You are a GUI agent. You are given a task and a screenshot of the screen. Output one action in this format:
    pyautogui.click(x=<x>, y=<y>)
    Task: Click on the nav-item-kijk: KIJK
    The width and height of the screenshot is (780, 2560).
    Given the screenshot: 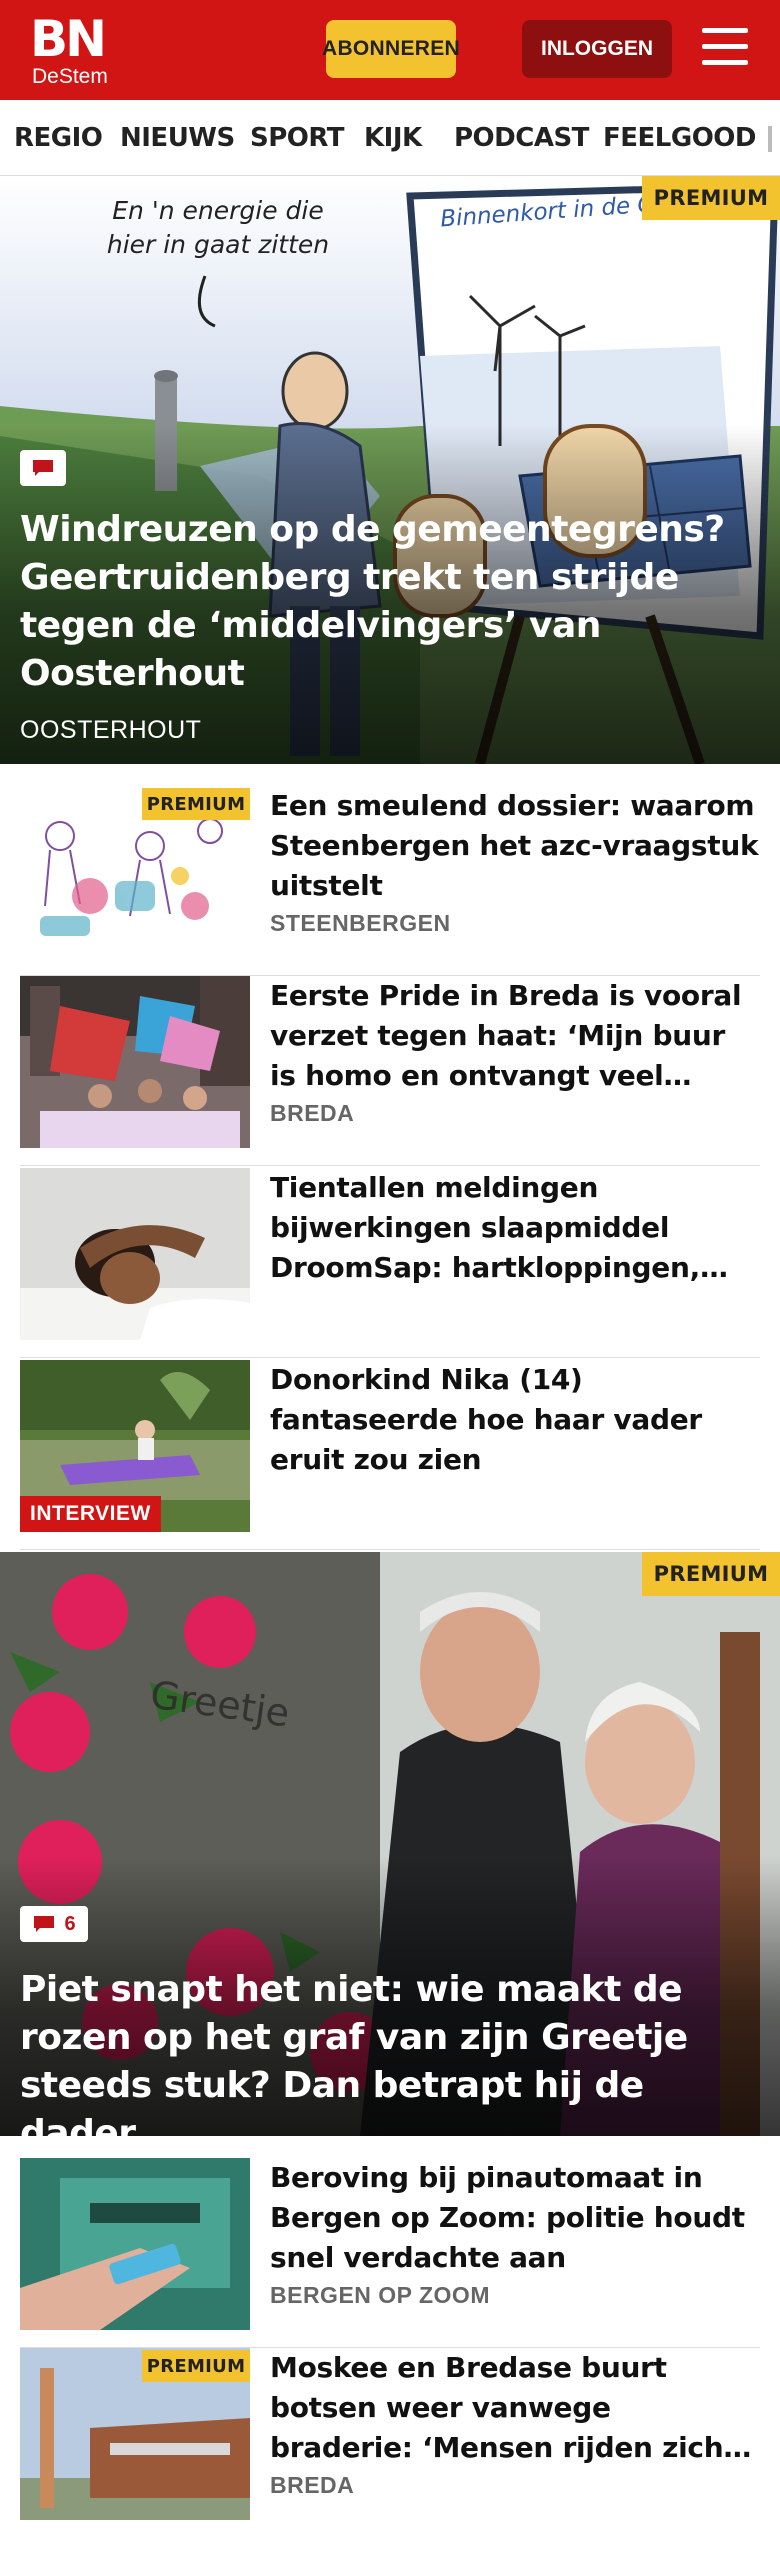 What is the action you would take?
    pyautogui.click(x=393, y=138)
    